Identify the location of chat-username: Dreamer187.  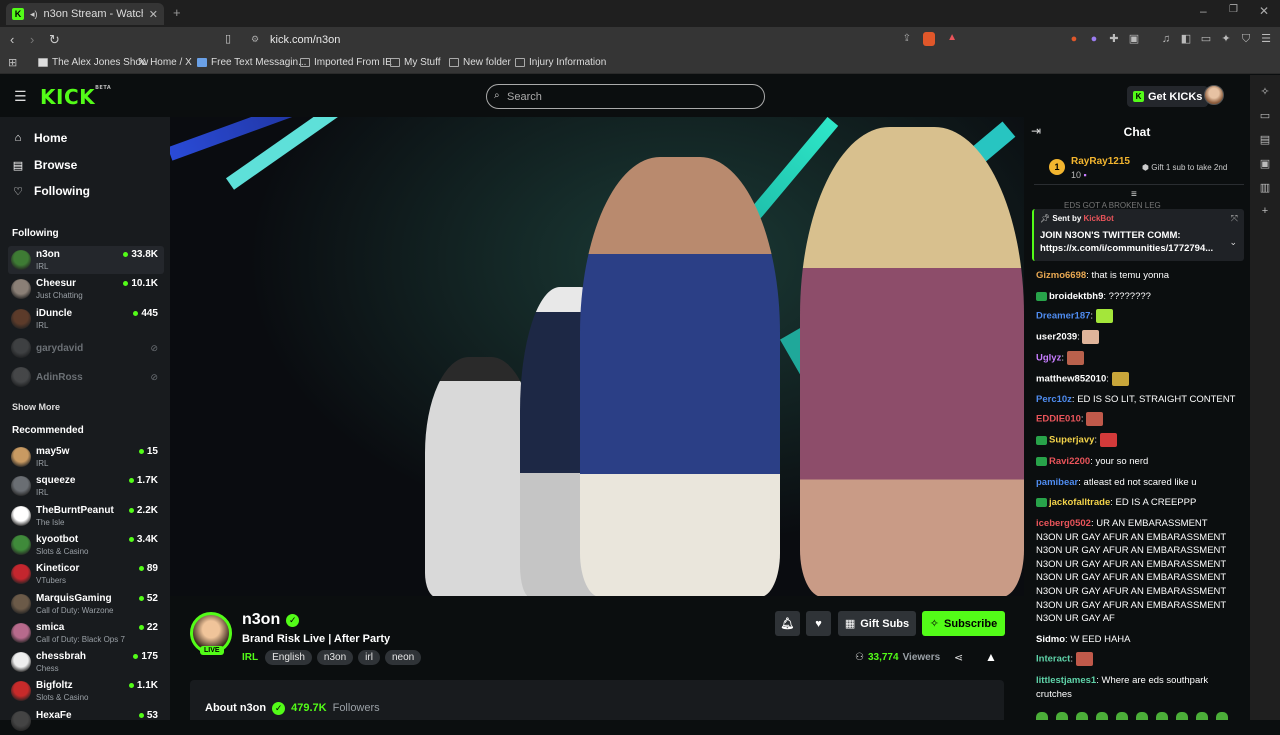
(1063, 316).